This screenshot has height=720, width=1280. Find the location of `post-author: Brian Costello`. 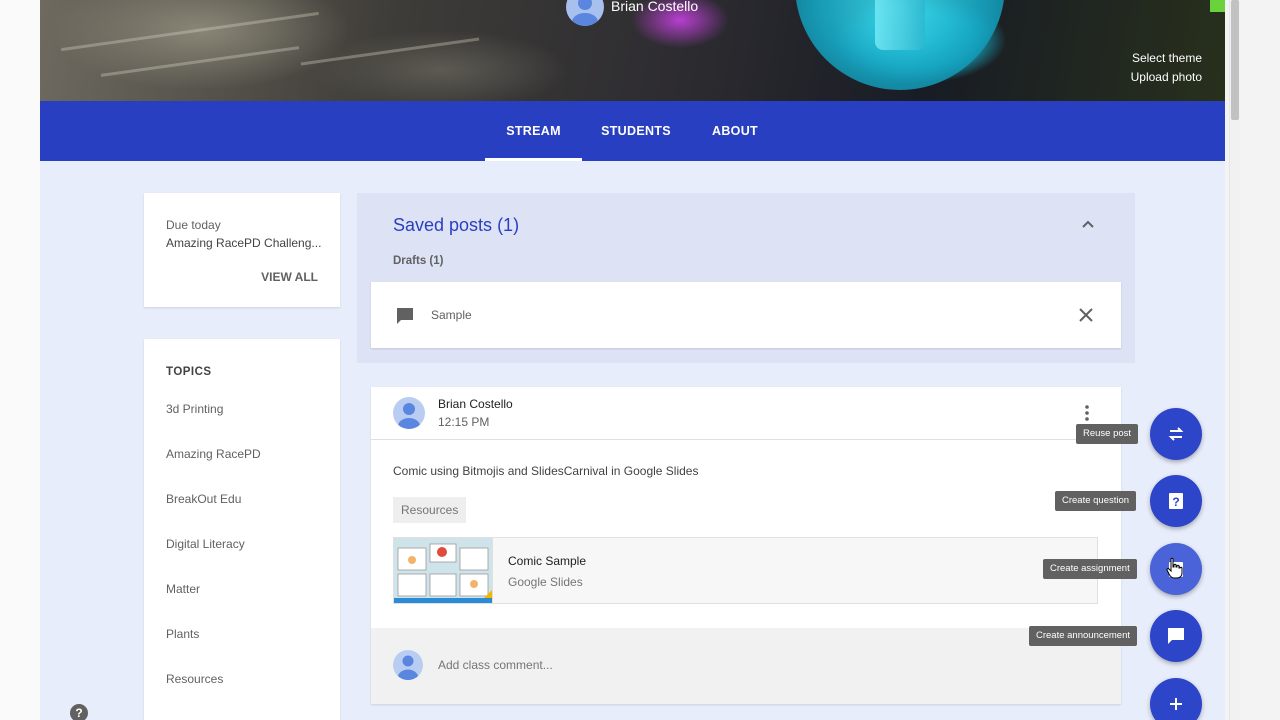

post-author: Brian Costello is located at coordinates (475, 404).